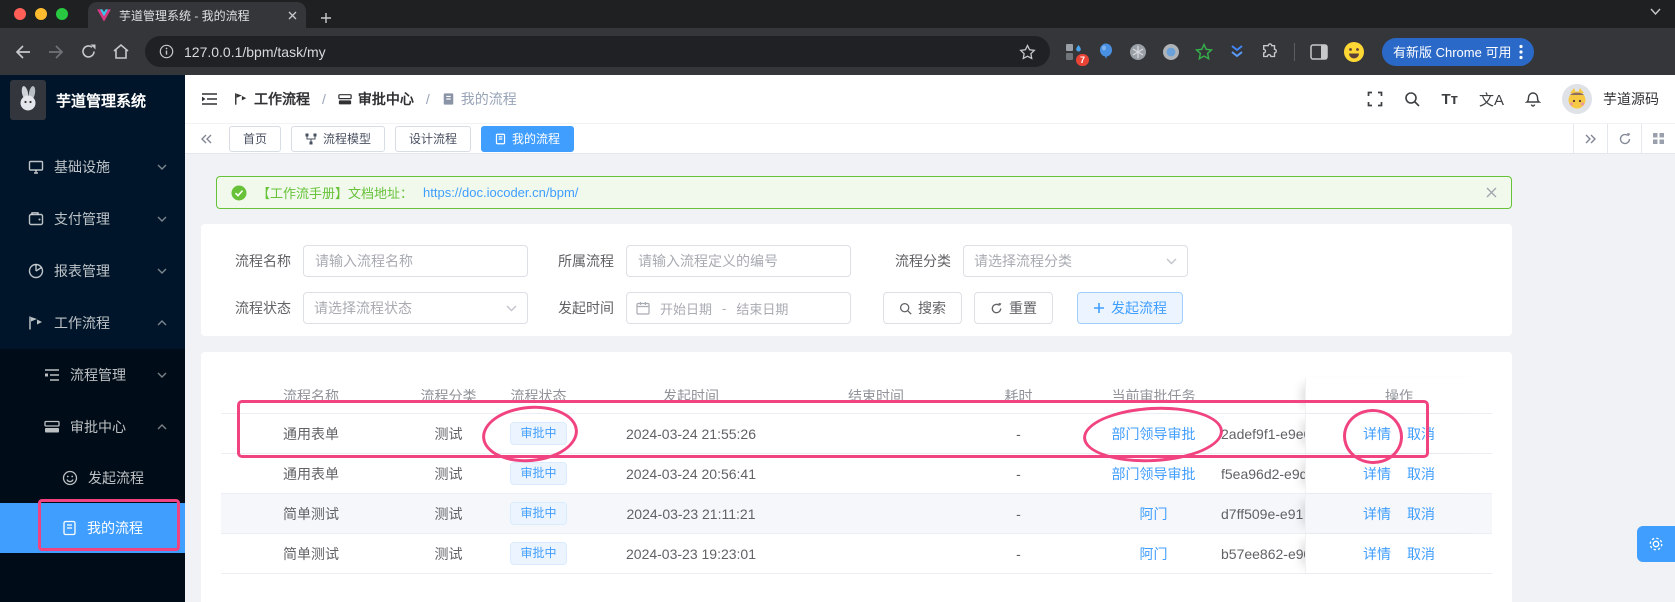 The height and width of the screenshot is (602, 1675). What do you see at coordinates (385, 99) in the screenshot?
I see `breadcrumb-label: 审批中心` at bounding box center [385, 99].